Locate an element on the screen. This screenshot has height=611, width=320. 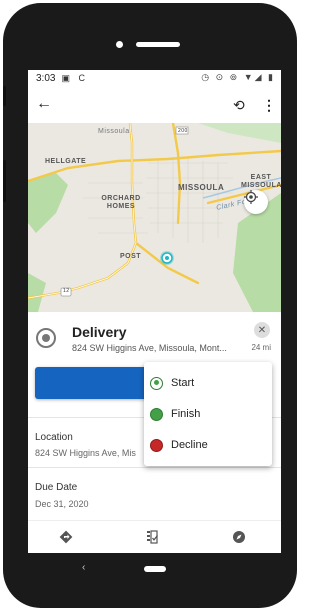
route-shield-label: 200 is located at coordinates (183, 131).